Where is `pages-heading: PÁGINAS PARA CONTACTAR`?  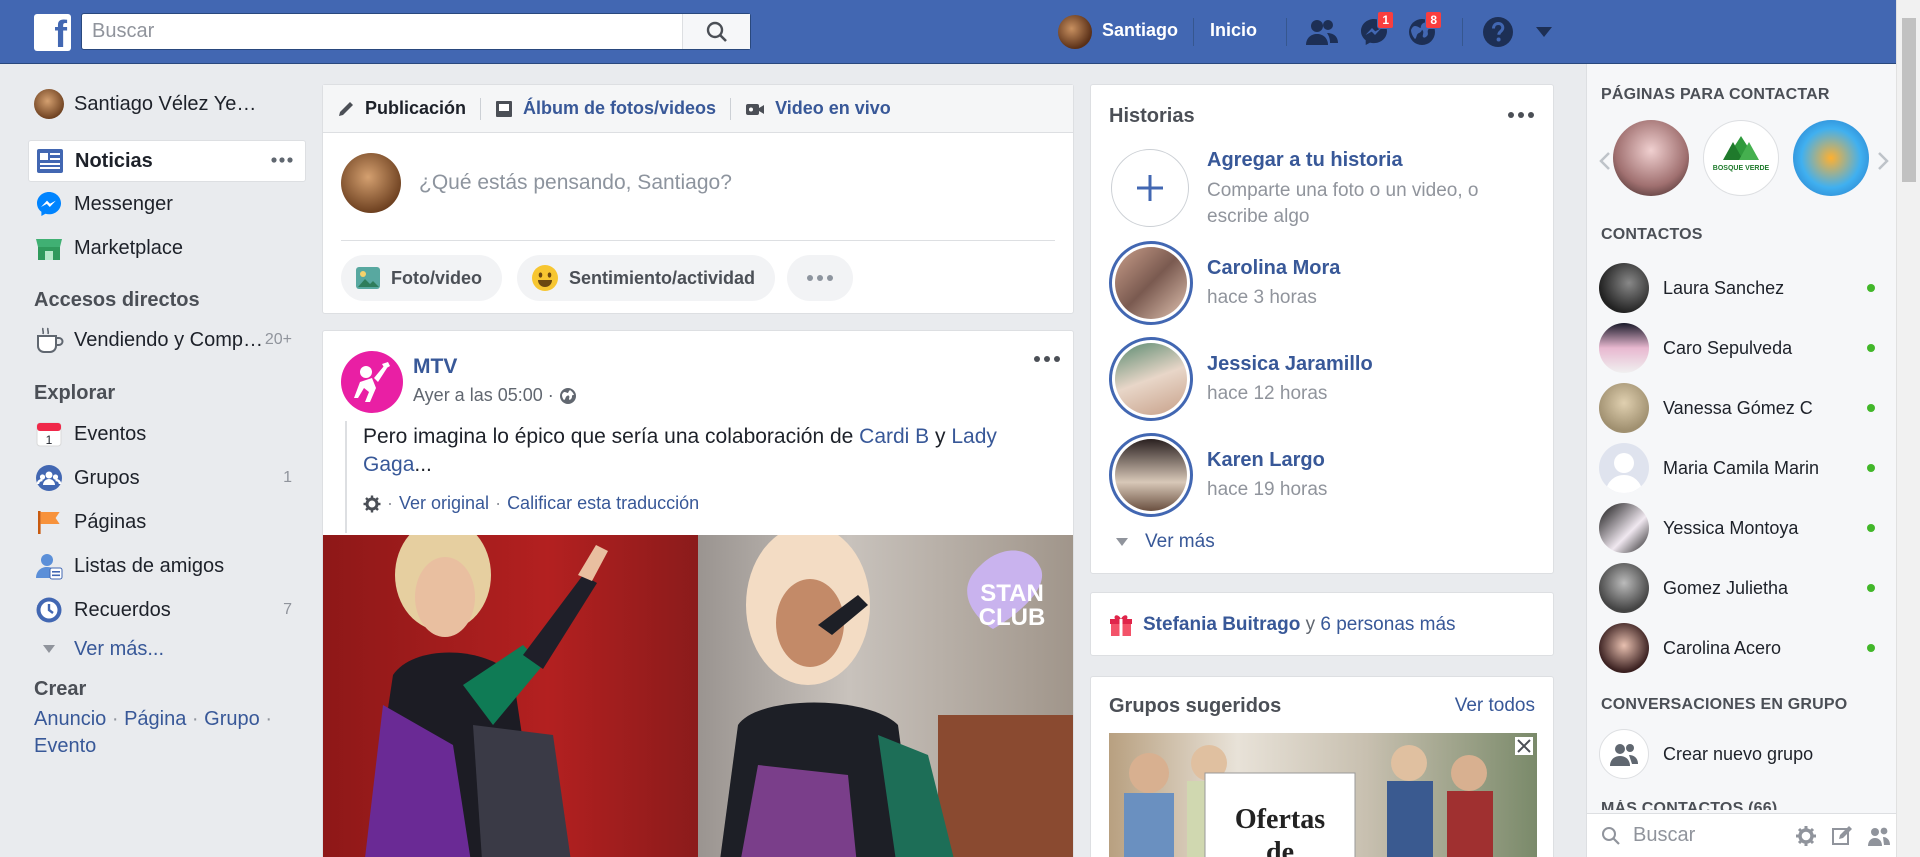 pages-heading: PÁGINAS PARA CONTACTAR is located at coordinates (1715, 94).